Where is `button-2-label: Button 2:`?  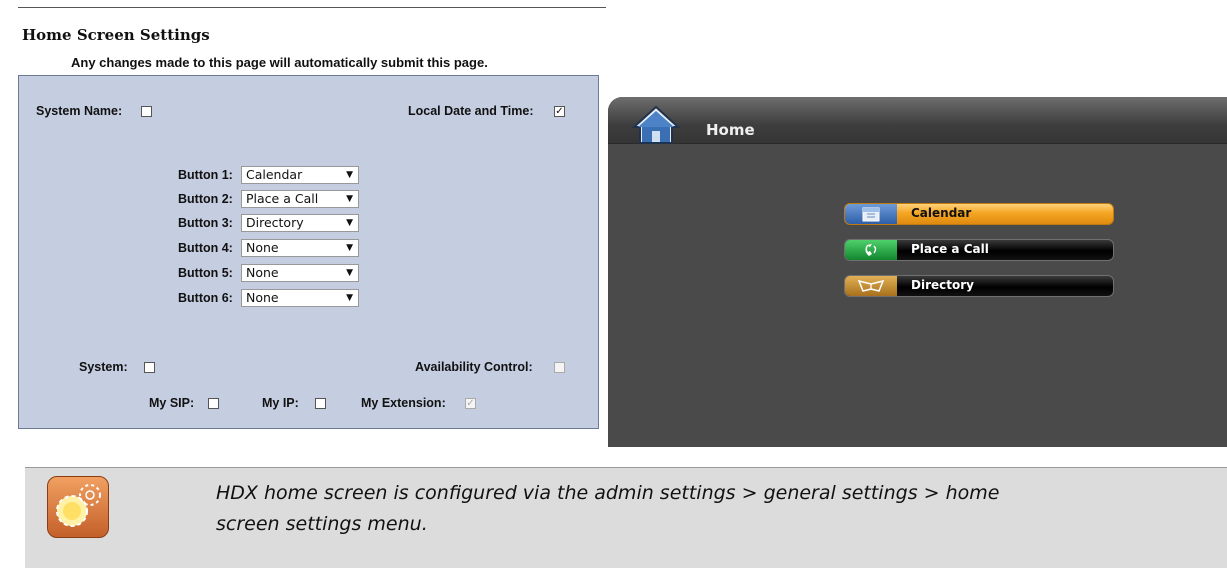
button-2-label: Button 2: is located at coordinates (205, 199).